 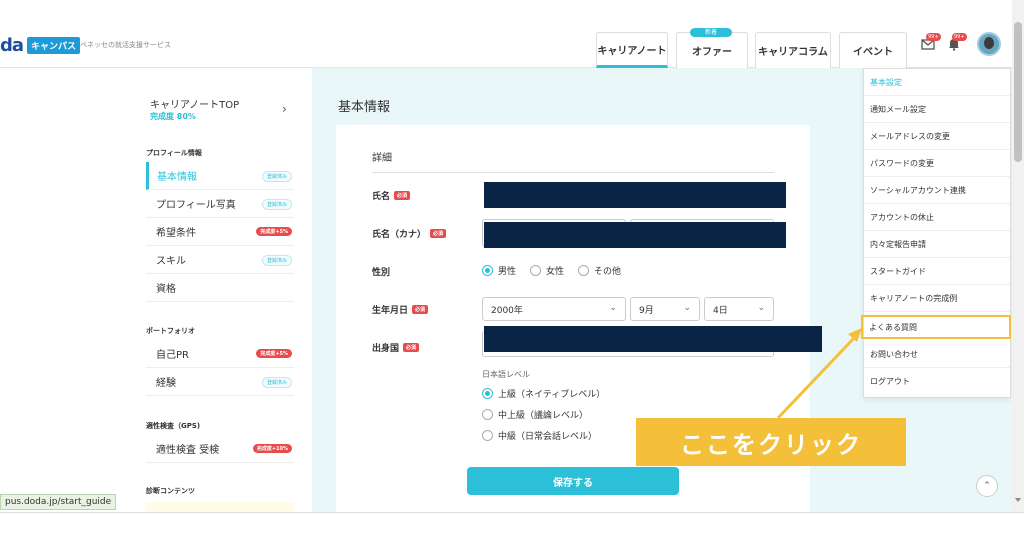 I want to click on tab-career-column: キャリアコラム, so click(x=793, y=50).